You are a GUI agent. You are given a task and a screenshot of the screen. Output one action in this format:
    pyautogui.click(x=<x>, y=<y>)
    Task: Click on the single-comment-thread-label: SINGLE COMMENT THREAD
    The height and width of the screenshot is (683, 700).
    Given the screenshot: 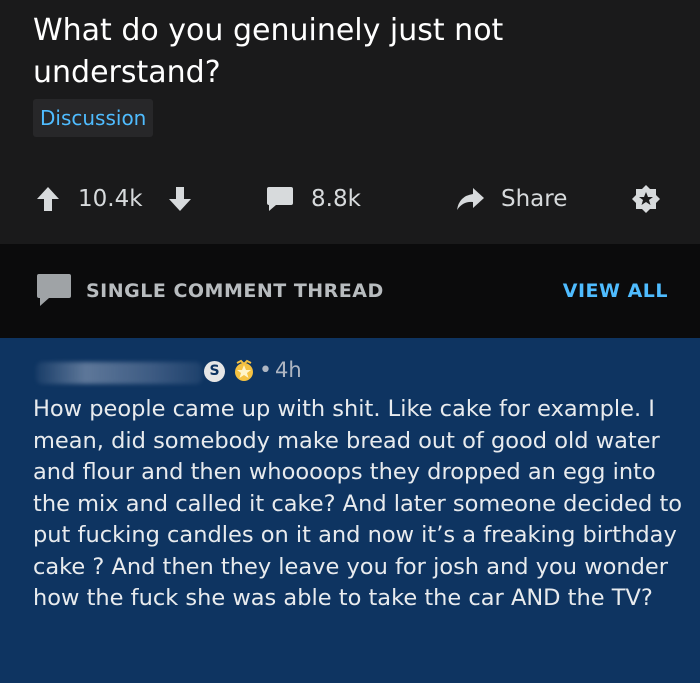 What is the action you would take?
    pyautogui.click(x=235, y=291)
    